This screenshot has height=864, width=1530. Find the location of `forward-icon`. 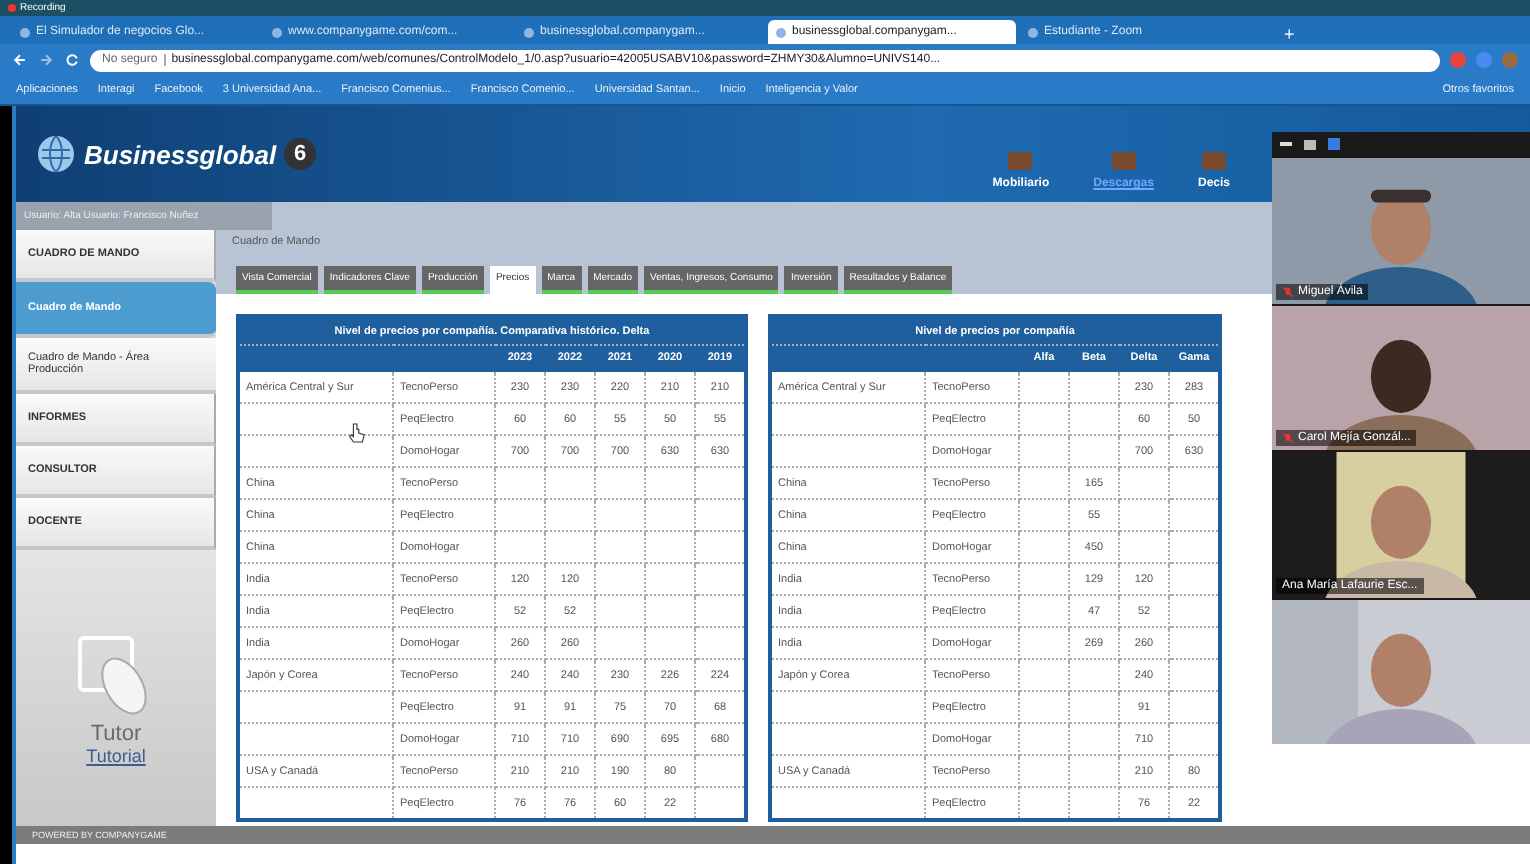

forward-icon is located at coordinates (46, 60).